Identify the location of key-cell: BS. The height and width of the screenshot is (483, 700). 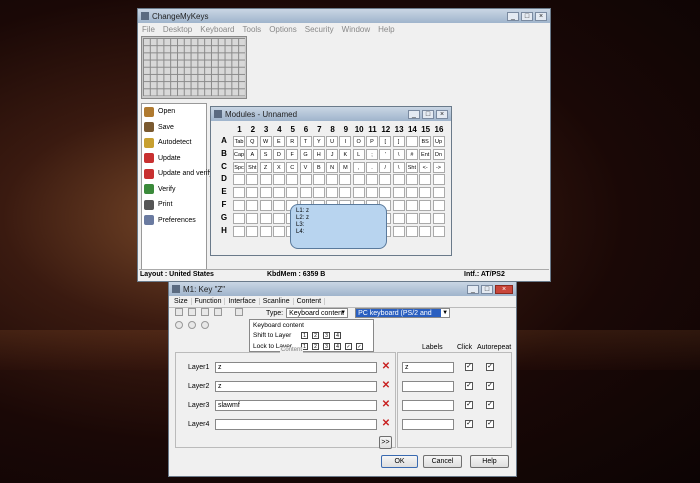
(425, 141).